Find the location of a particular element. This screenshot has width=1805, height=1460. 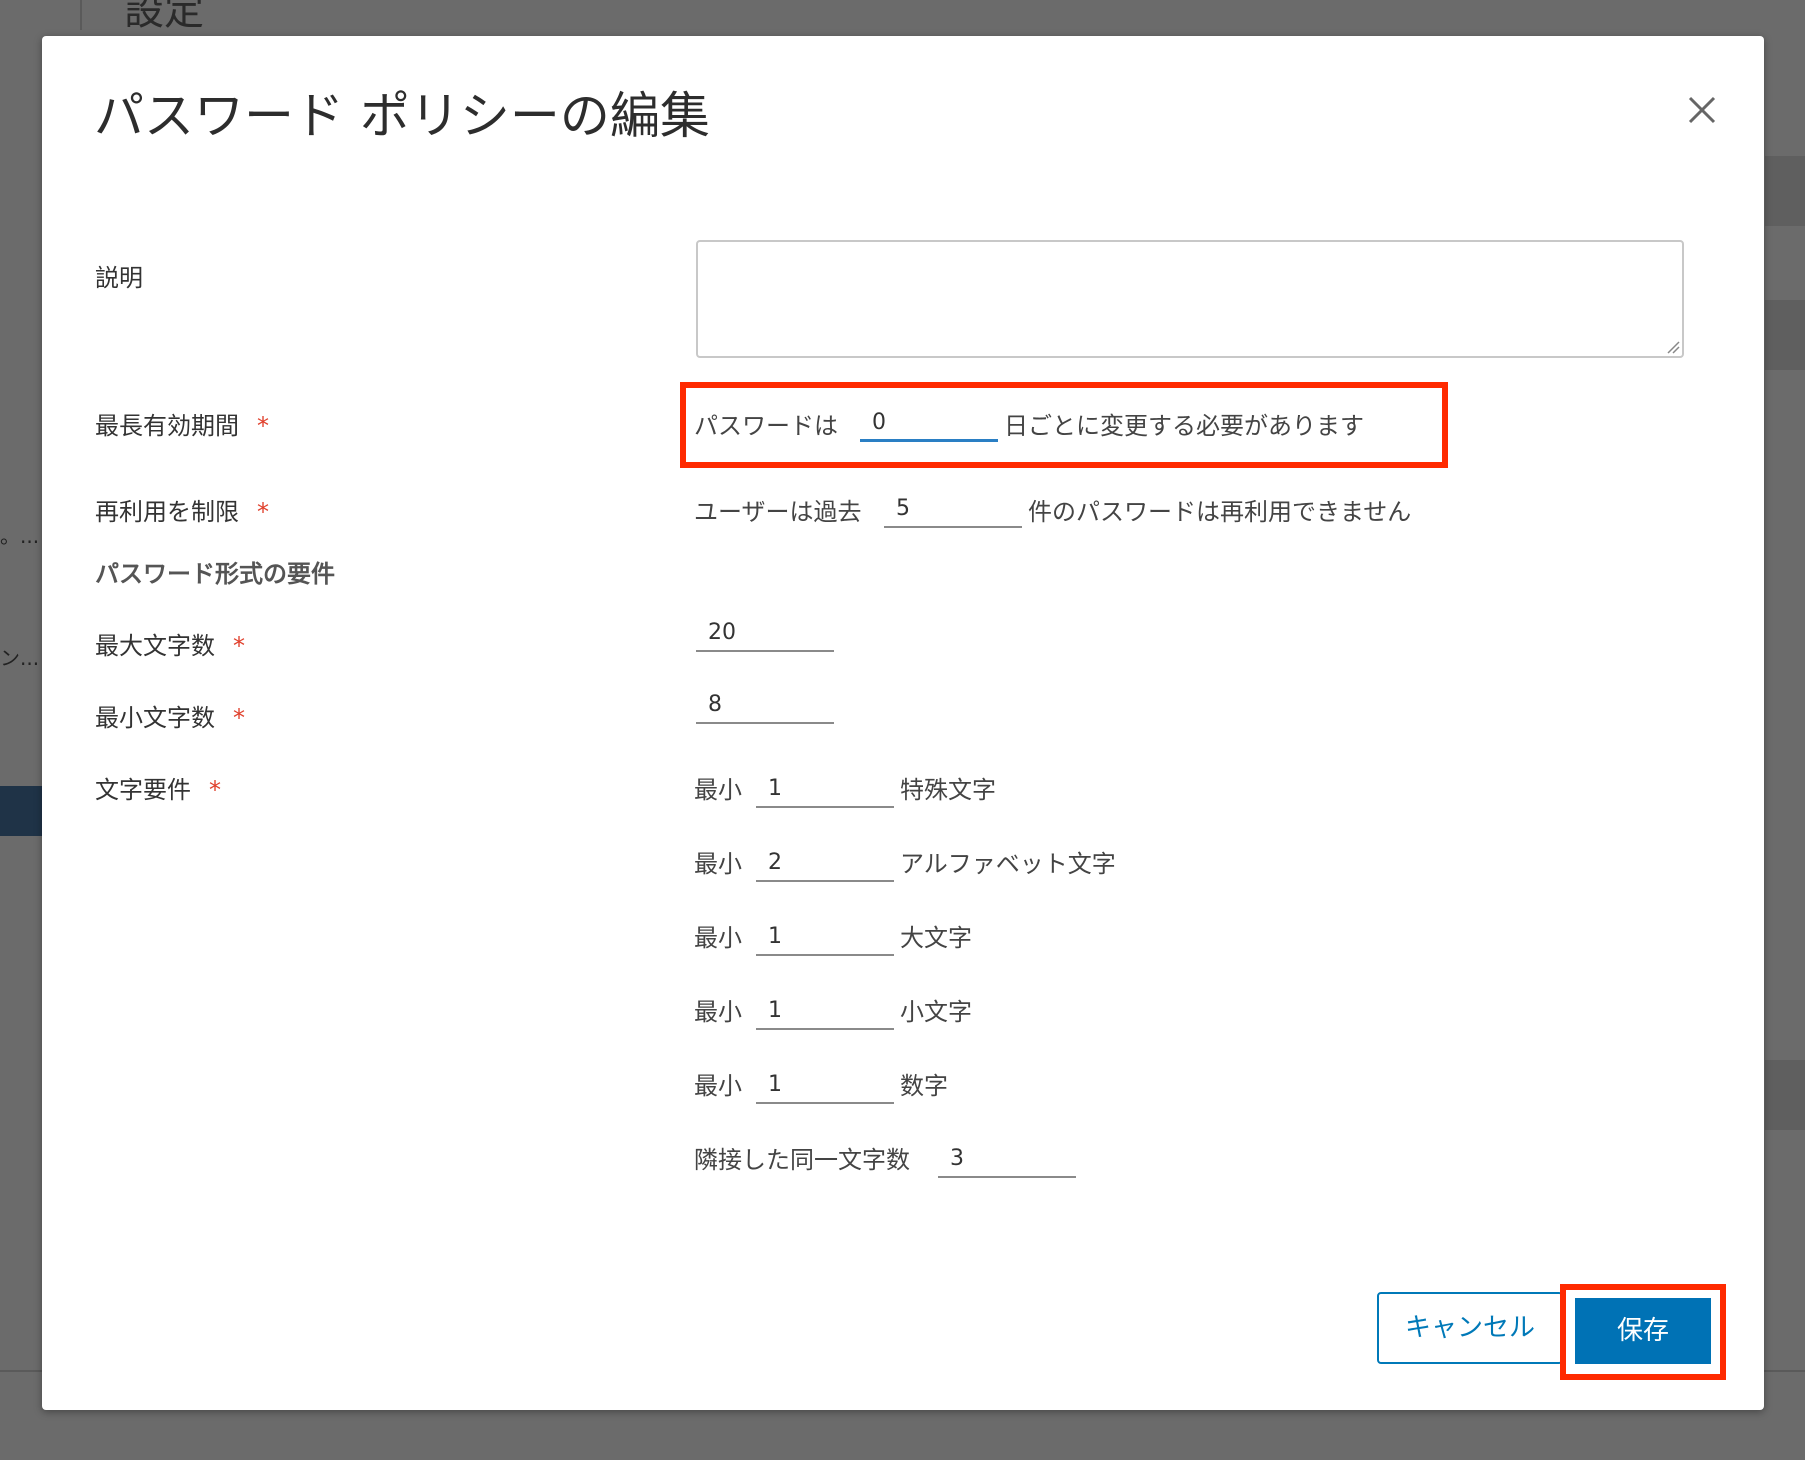

description-textarea is located at coordinates (1190, 299).